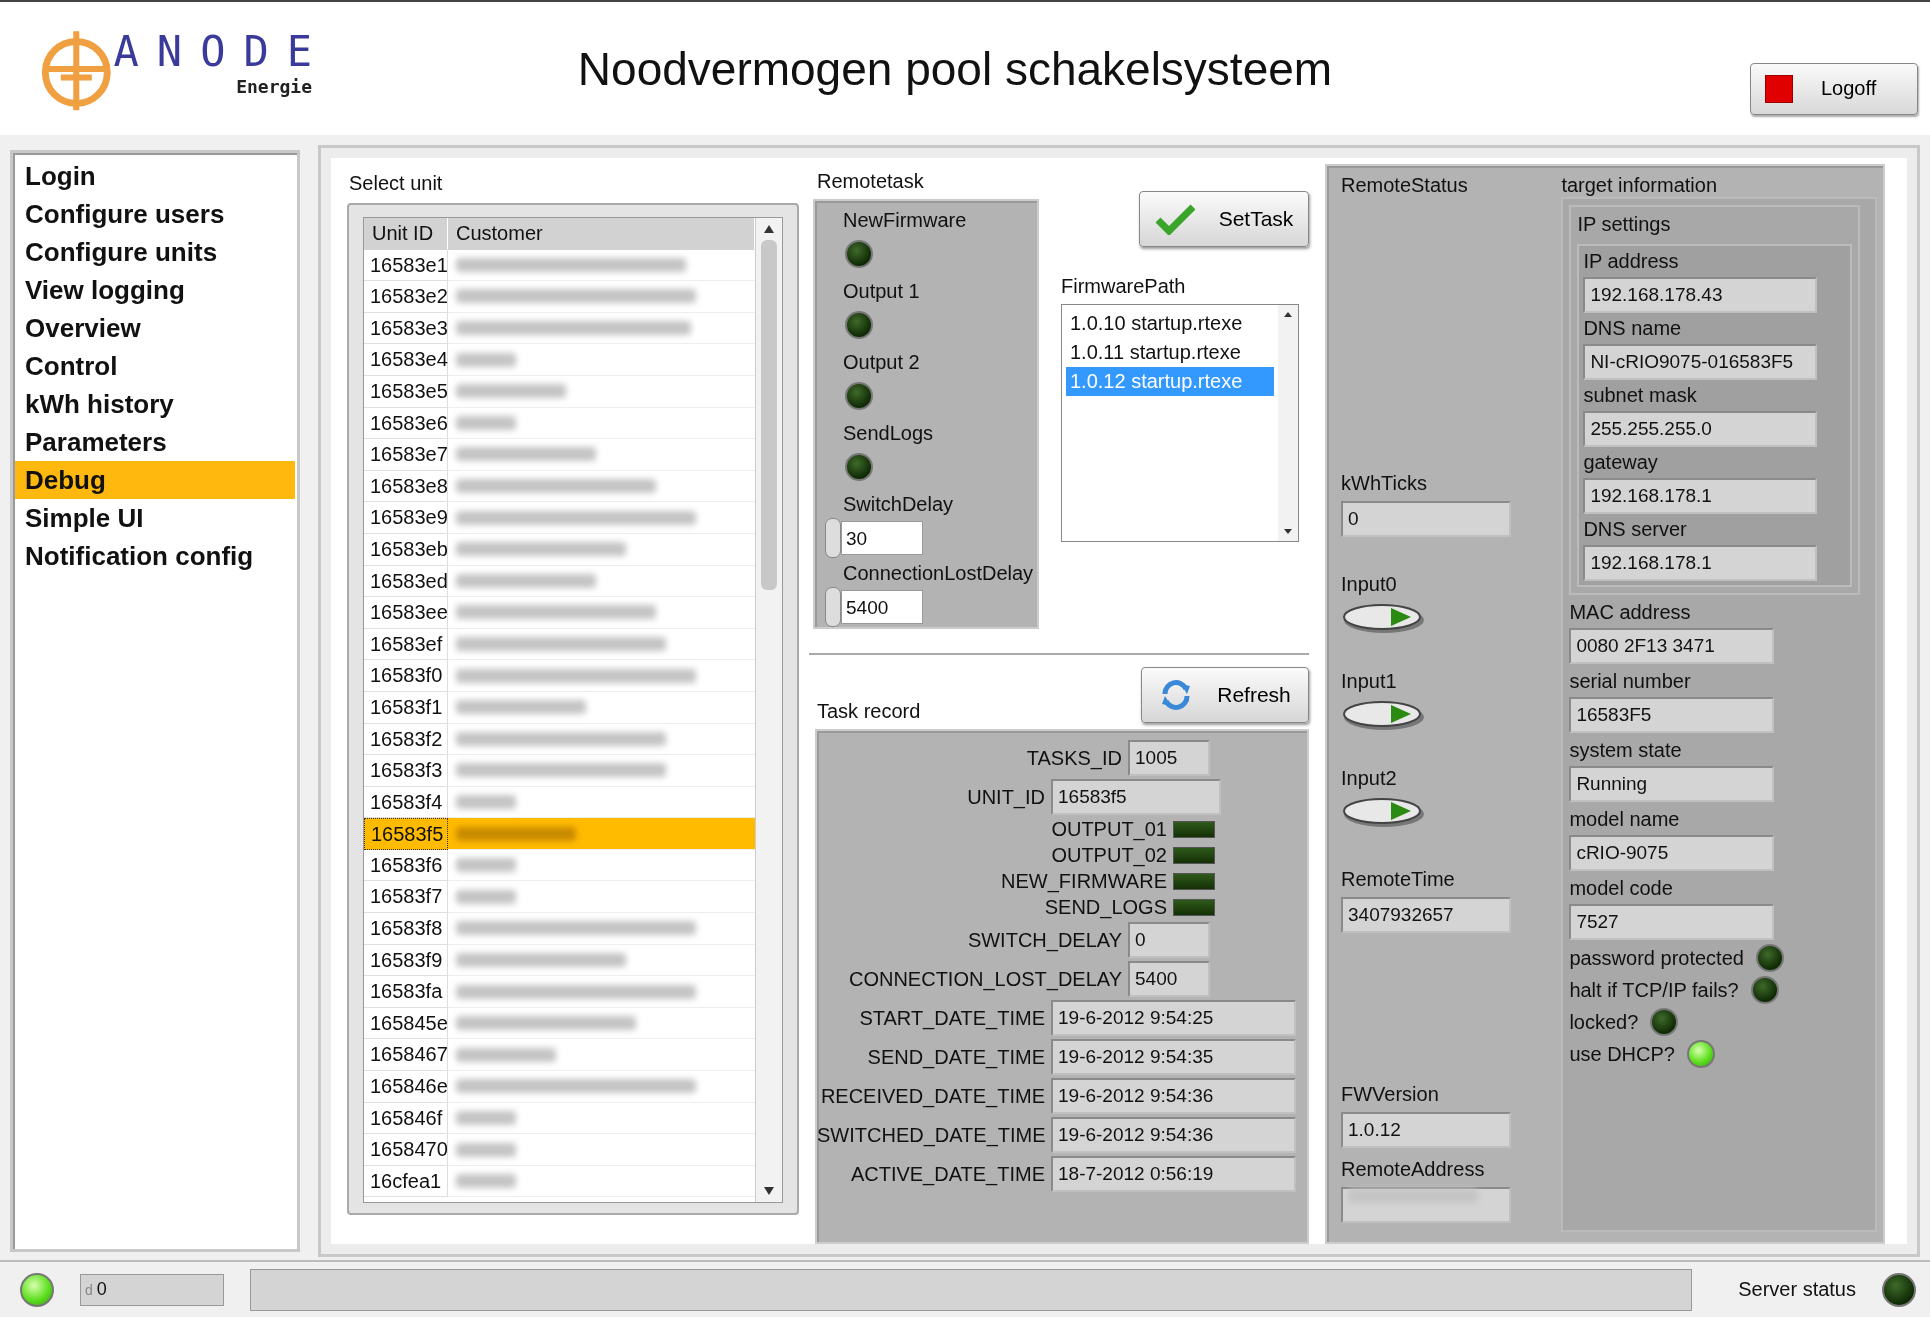  I want to click on app-title: Noodvermogen pool schakelsysteem, so click(955, 68).